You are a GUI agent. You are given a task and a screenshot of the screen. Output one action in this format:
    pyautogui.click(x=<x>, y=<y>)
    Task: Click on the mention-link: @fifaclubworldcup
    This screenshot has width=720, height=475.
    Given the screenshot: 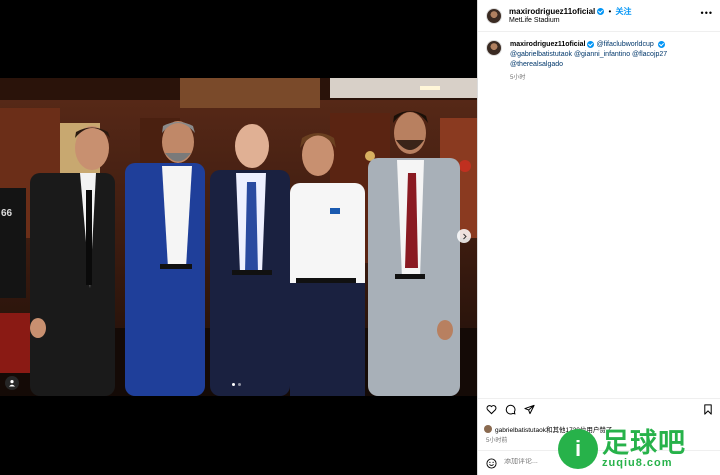 What is the action you would take?
    pyautogui.click(x=624, y=44)
    